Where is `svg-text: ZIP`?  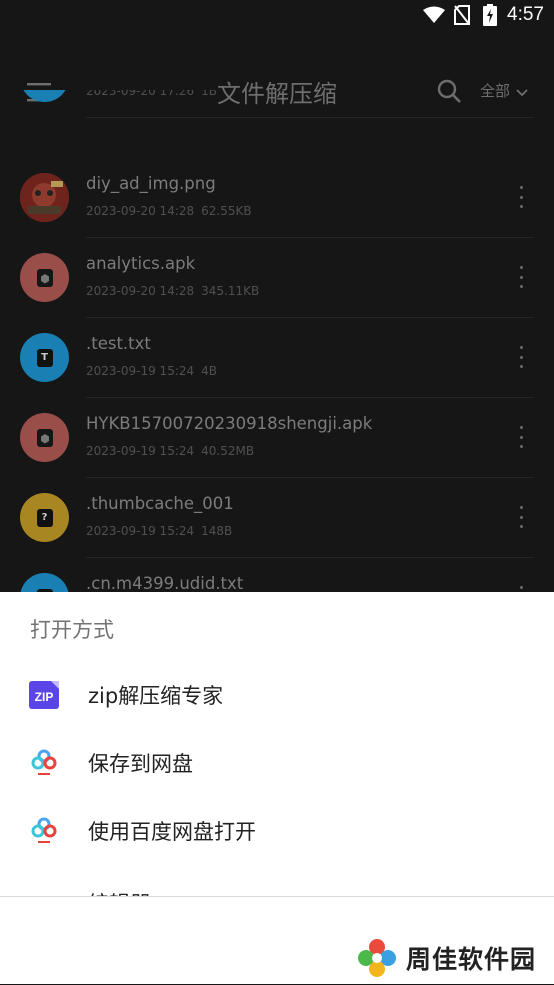
svg-text: ZIP is located at coordinates (44, 697).